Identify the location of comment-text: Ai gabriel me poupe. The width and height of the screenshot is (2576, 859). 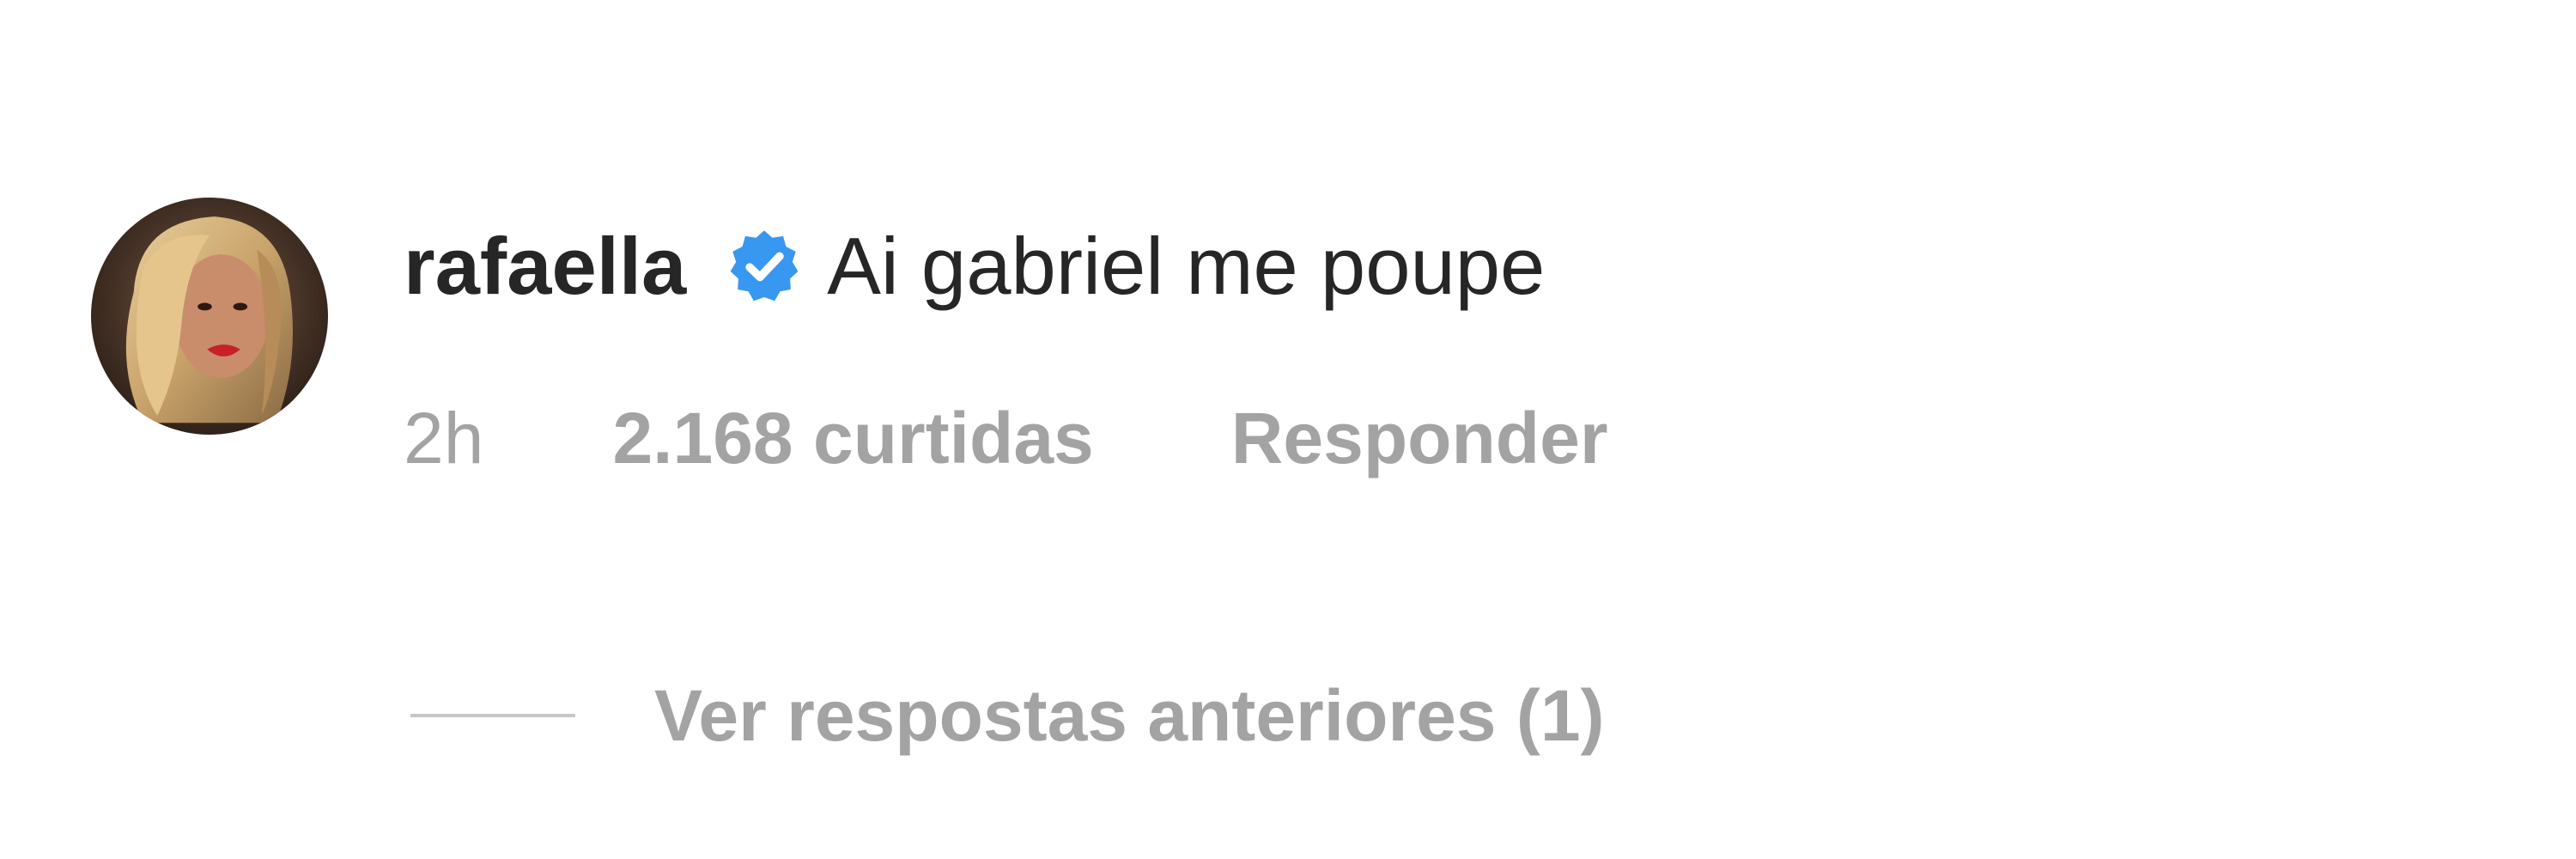
(1186, 266).